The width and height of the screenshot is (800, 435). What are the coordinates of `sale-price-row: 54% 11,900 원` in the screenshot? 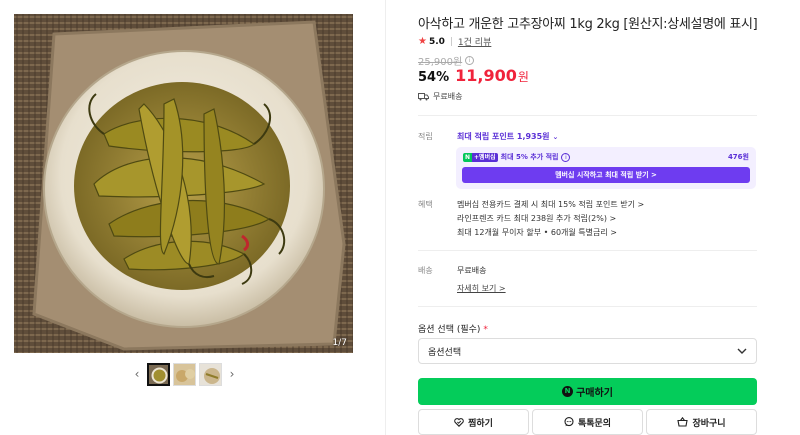 It's located at (473, 75).